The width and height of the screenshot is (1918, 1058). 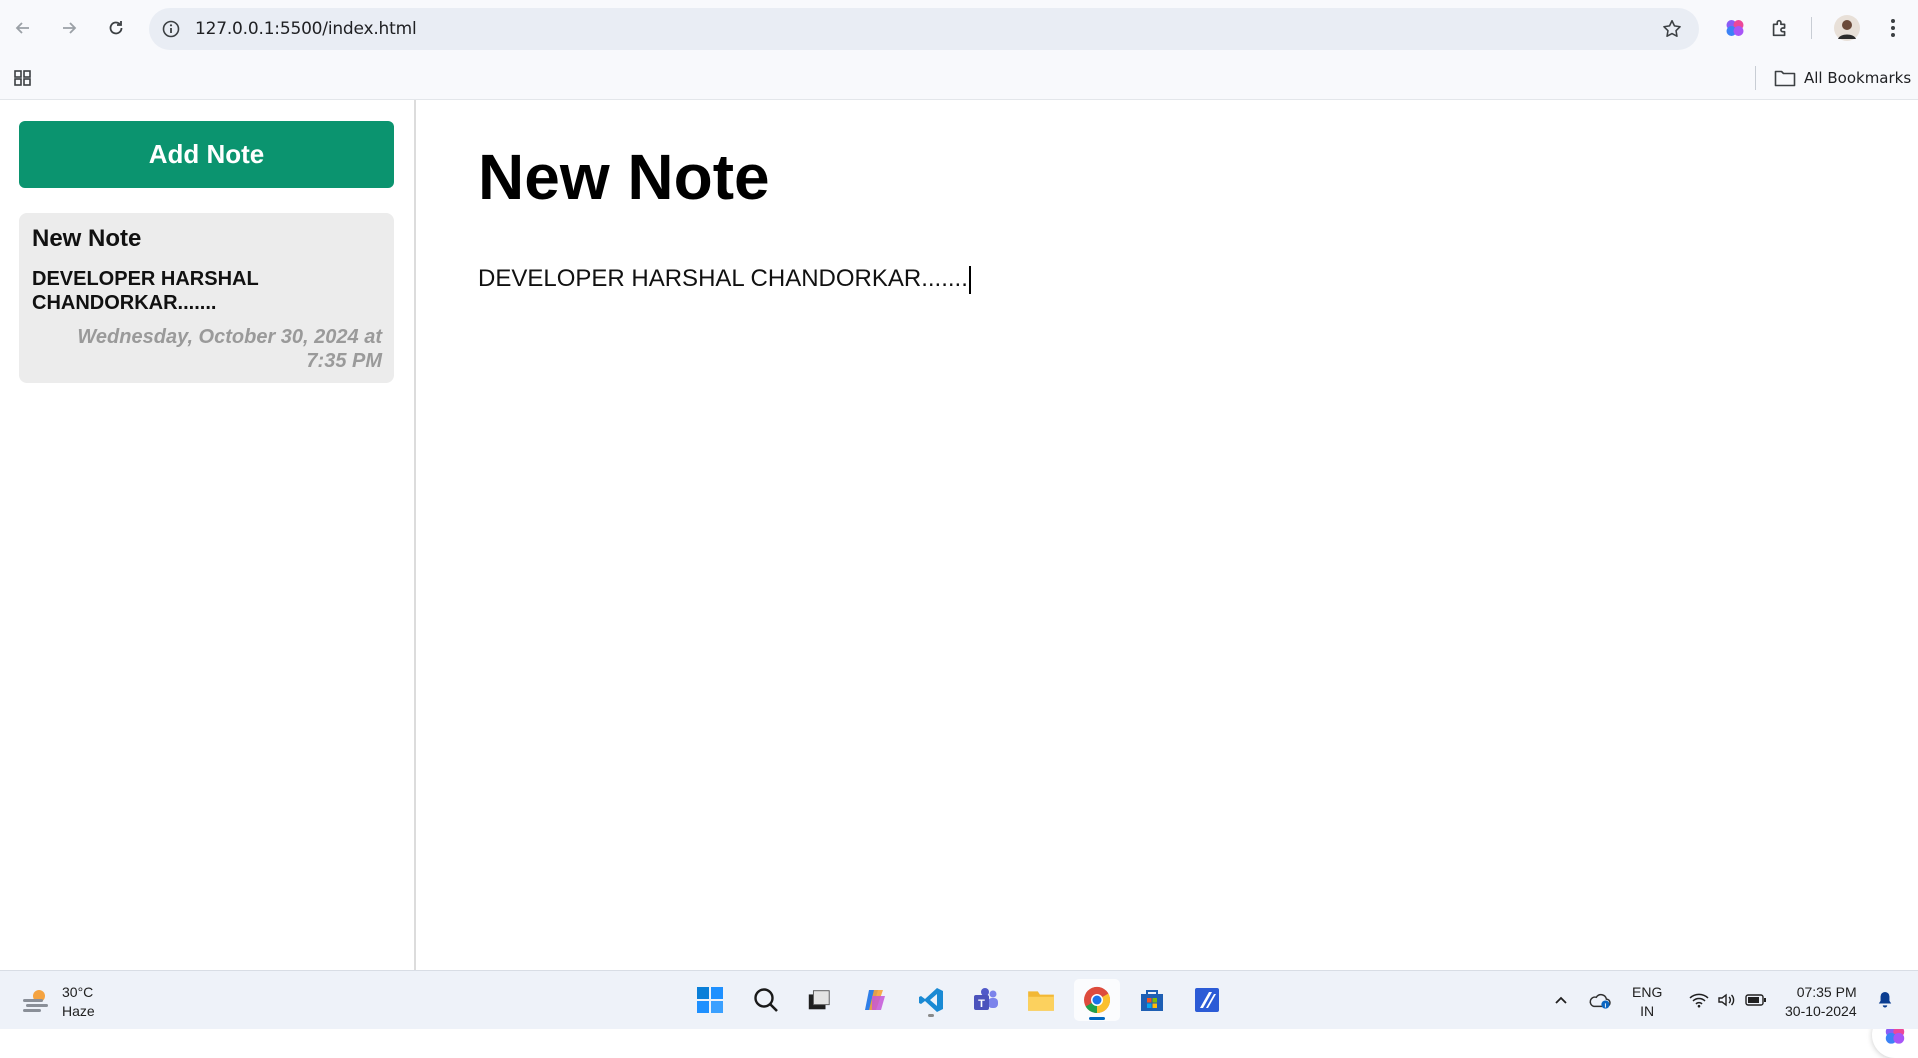 I want to click on extensions-puzzle-icon, so click(x=1780, y=28).